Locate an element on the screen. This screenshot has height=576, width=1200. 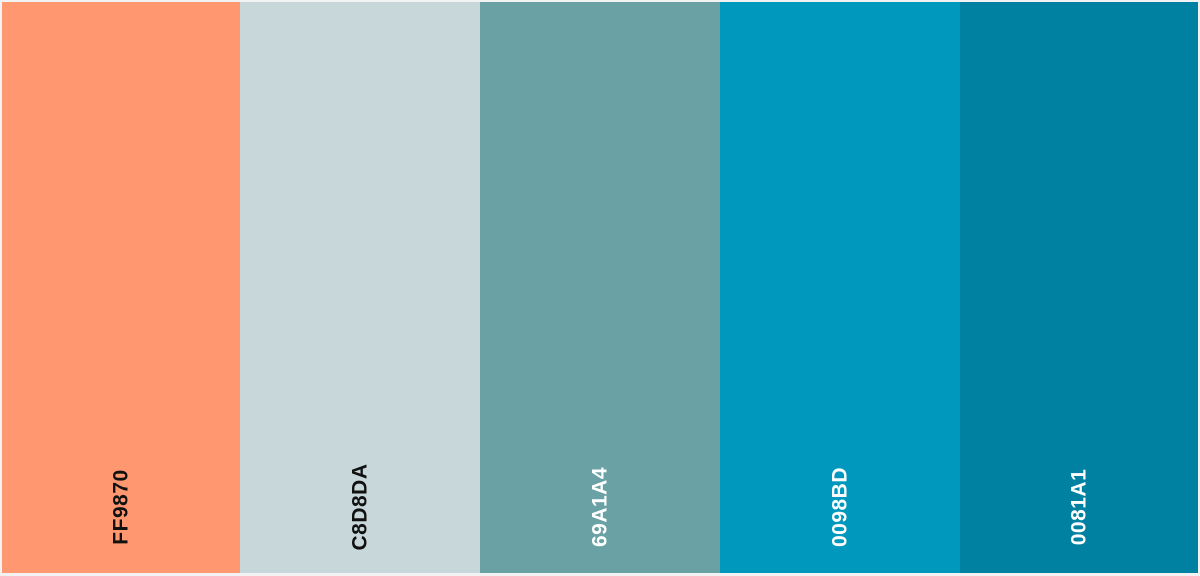
swatch-hex-label: 69A1A4 is located at coordinates (600, 507).